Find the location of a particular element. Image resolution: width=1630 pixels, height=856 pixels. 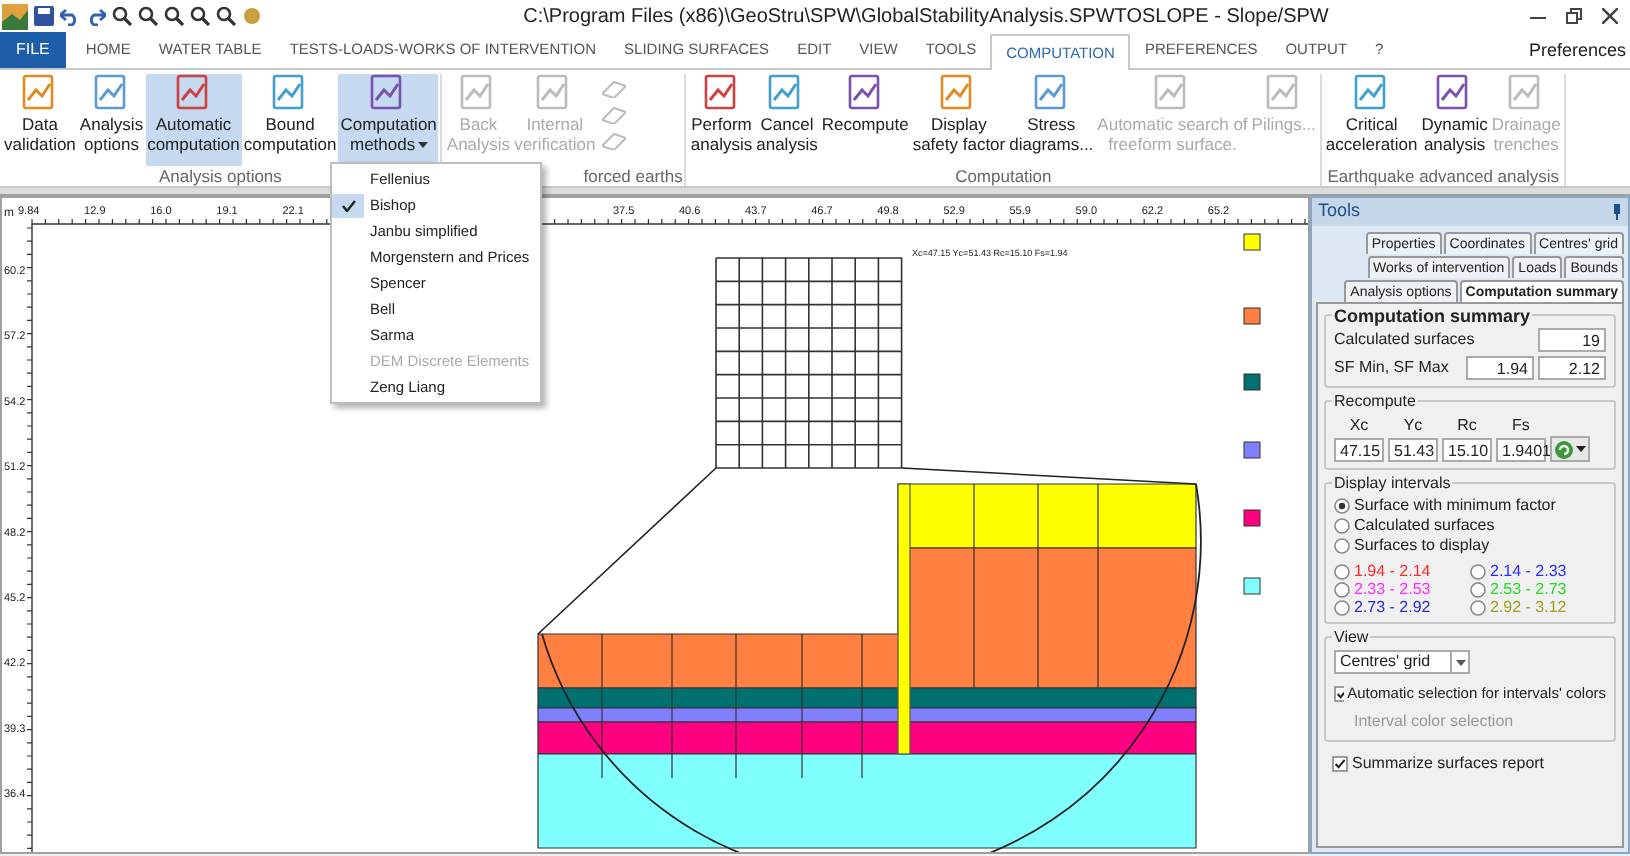

field-label: Xc is located at coordinates (1359, 426).